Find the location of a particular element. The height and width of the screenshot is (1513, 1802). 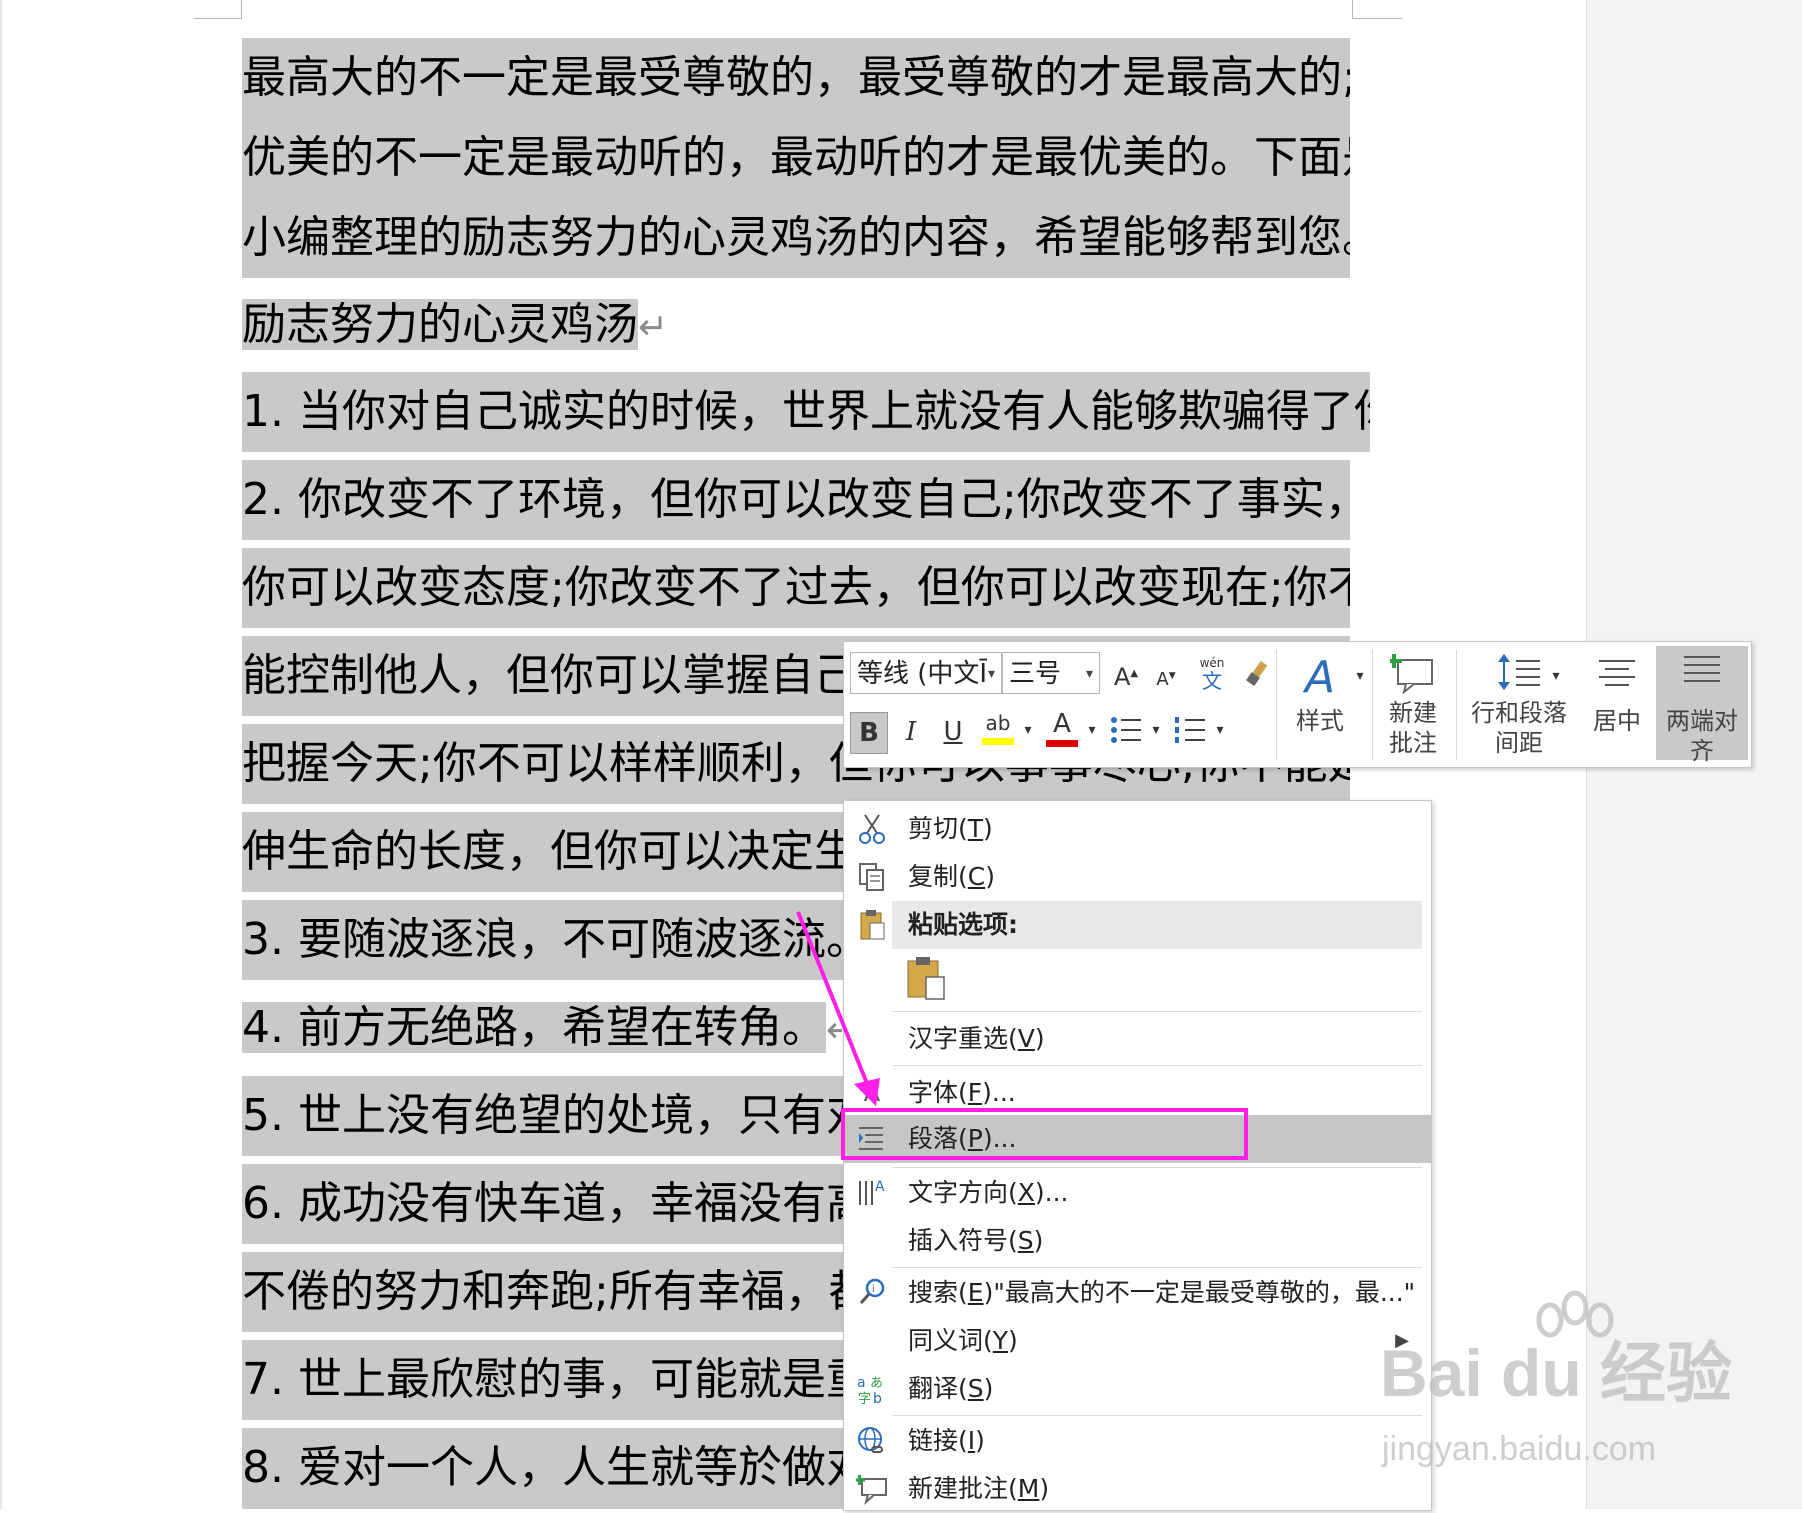

annotation-highlight-box is located at coordinates (1044, 1134).